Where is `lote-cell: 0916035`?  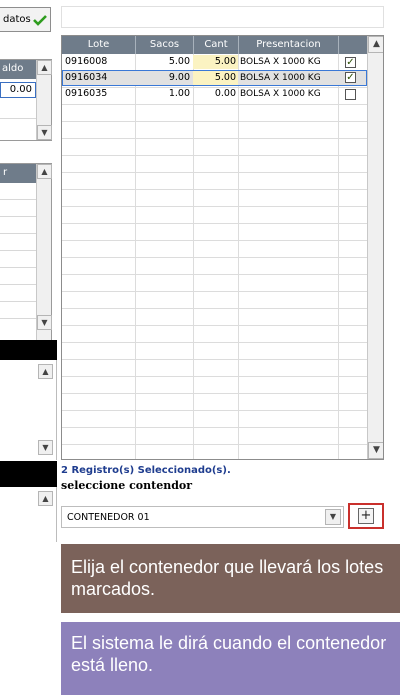
lote-cell: 0916035 is located at coordinates (86, 93).